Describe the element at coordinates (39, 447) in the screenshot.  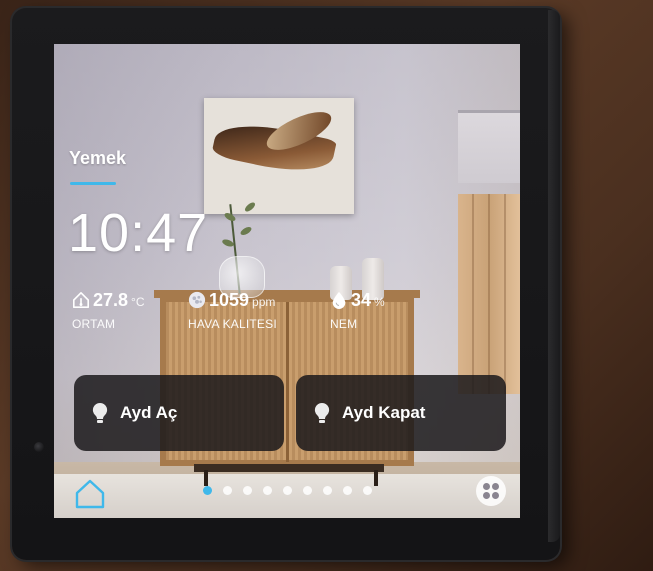
I see `proximity-sensor` at that location.